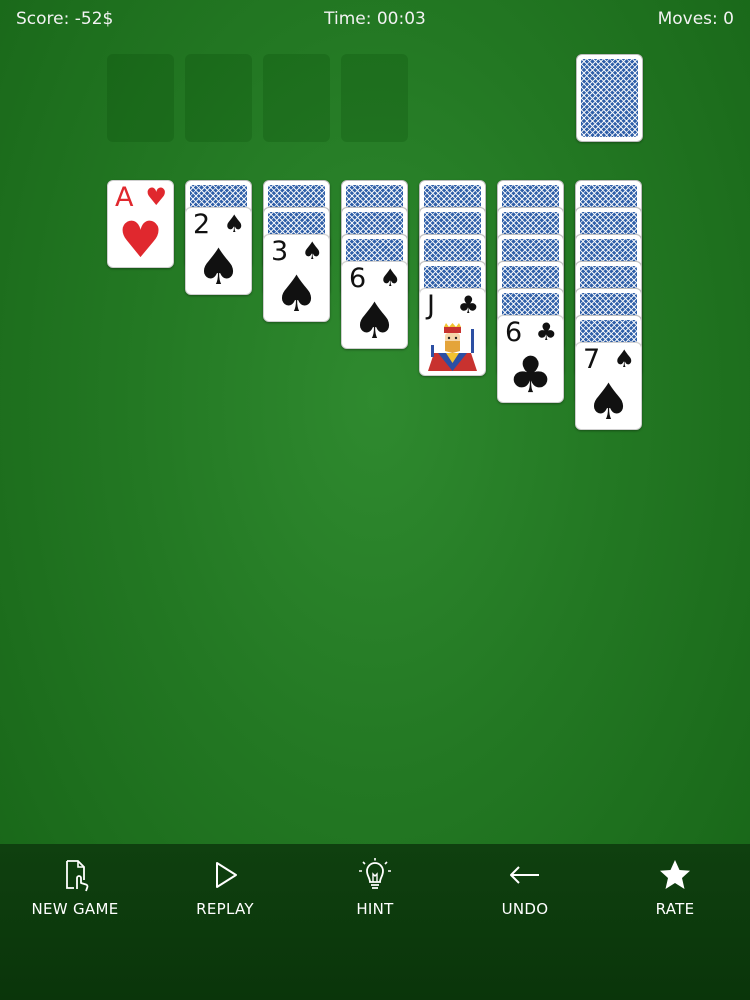  Describe the element at coordinates (124, 197) in the screenshot. I see `card-rank: A` at that location.